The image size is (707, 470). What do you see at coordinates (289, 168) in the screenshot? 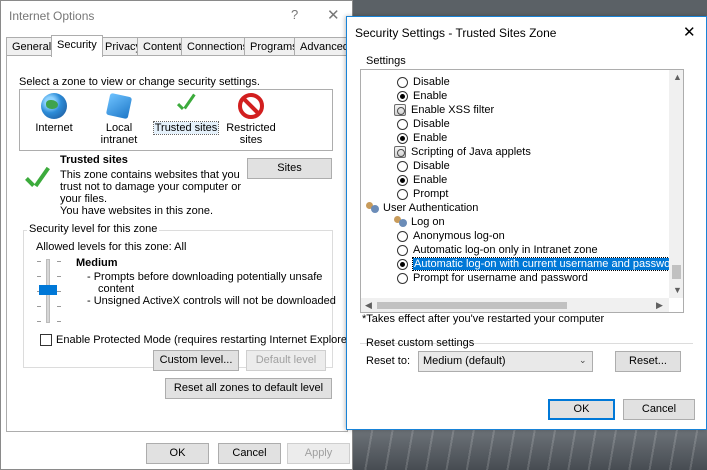
I see `sites-button: Sites` at bounding box center [289, 168].